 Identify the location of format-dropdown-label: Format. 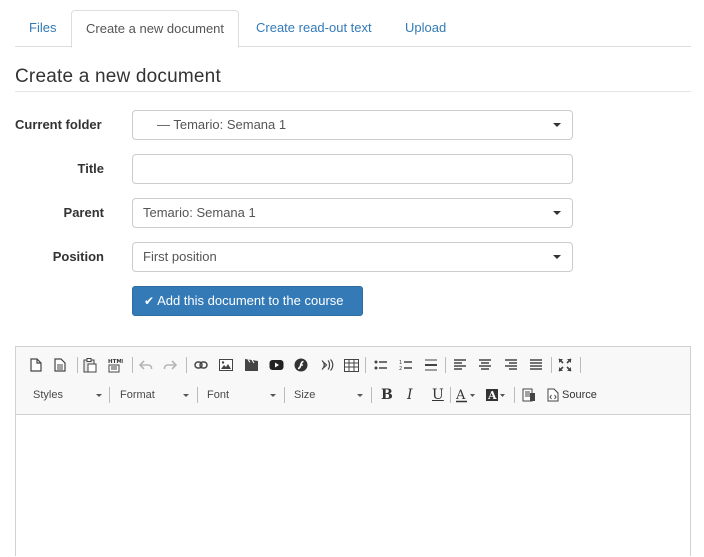
(137, 395).